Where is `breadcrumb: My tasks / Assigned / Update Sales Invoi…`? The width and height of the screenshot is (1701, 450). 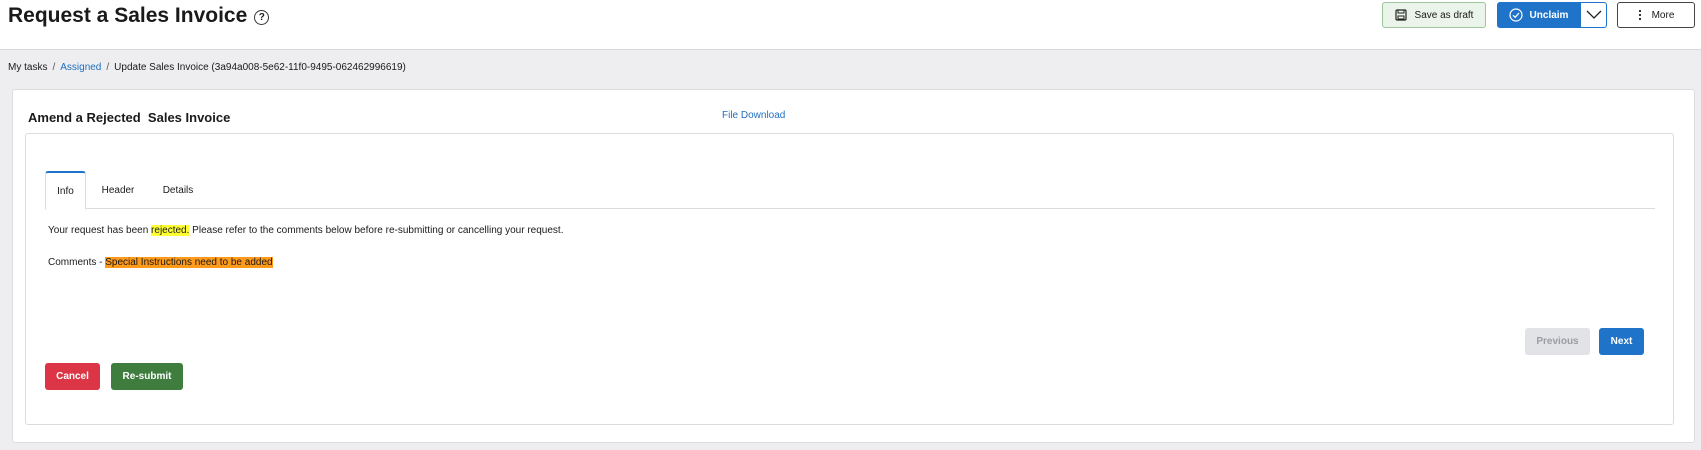
breadcrumb: My tasks / Assigned / Update Sales Invoi… is located at coordinates (207, 67).